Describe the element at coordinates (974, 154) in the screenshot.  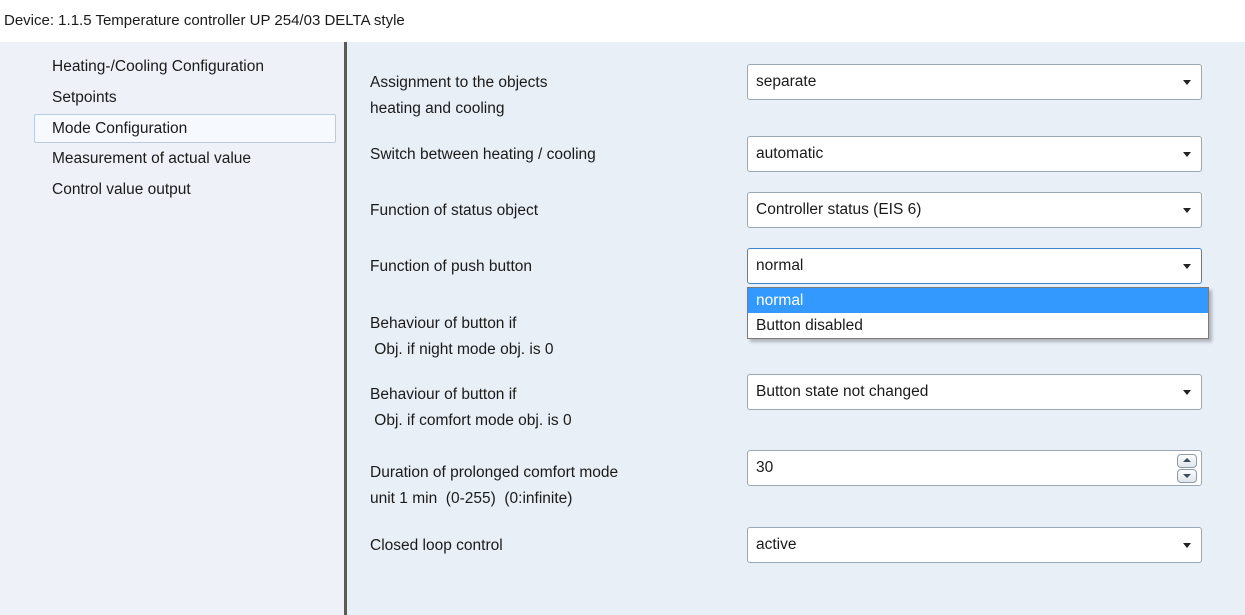
I see `switch-heating-cooling-select: automatic` at that location.